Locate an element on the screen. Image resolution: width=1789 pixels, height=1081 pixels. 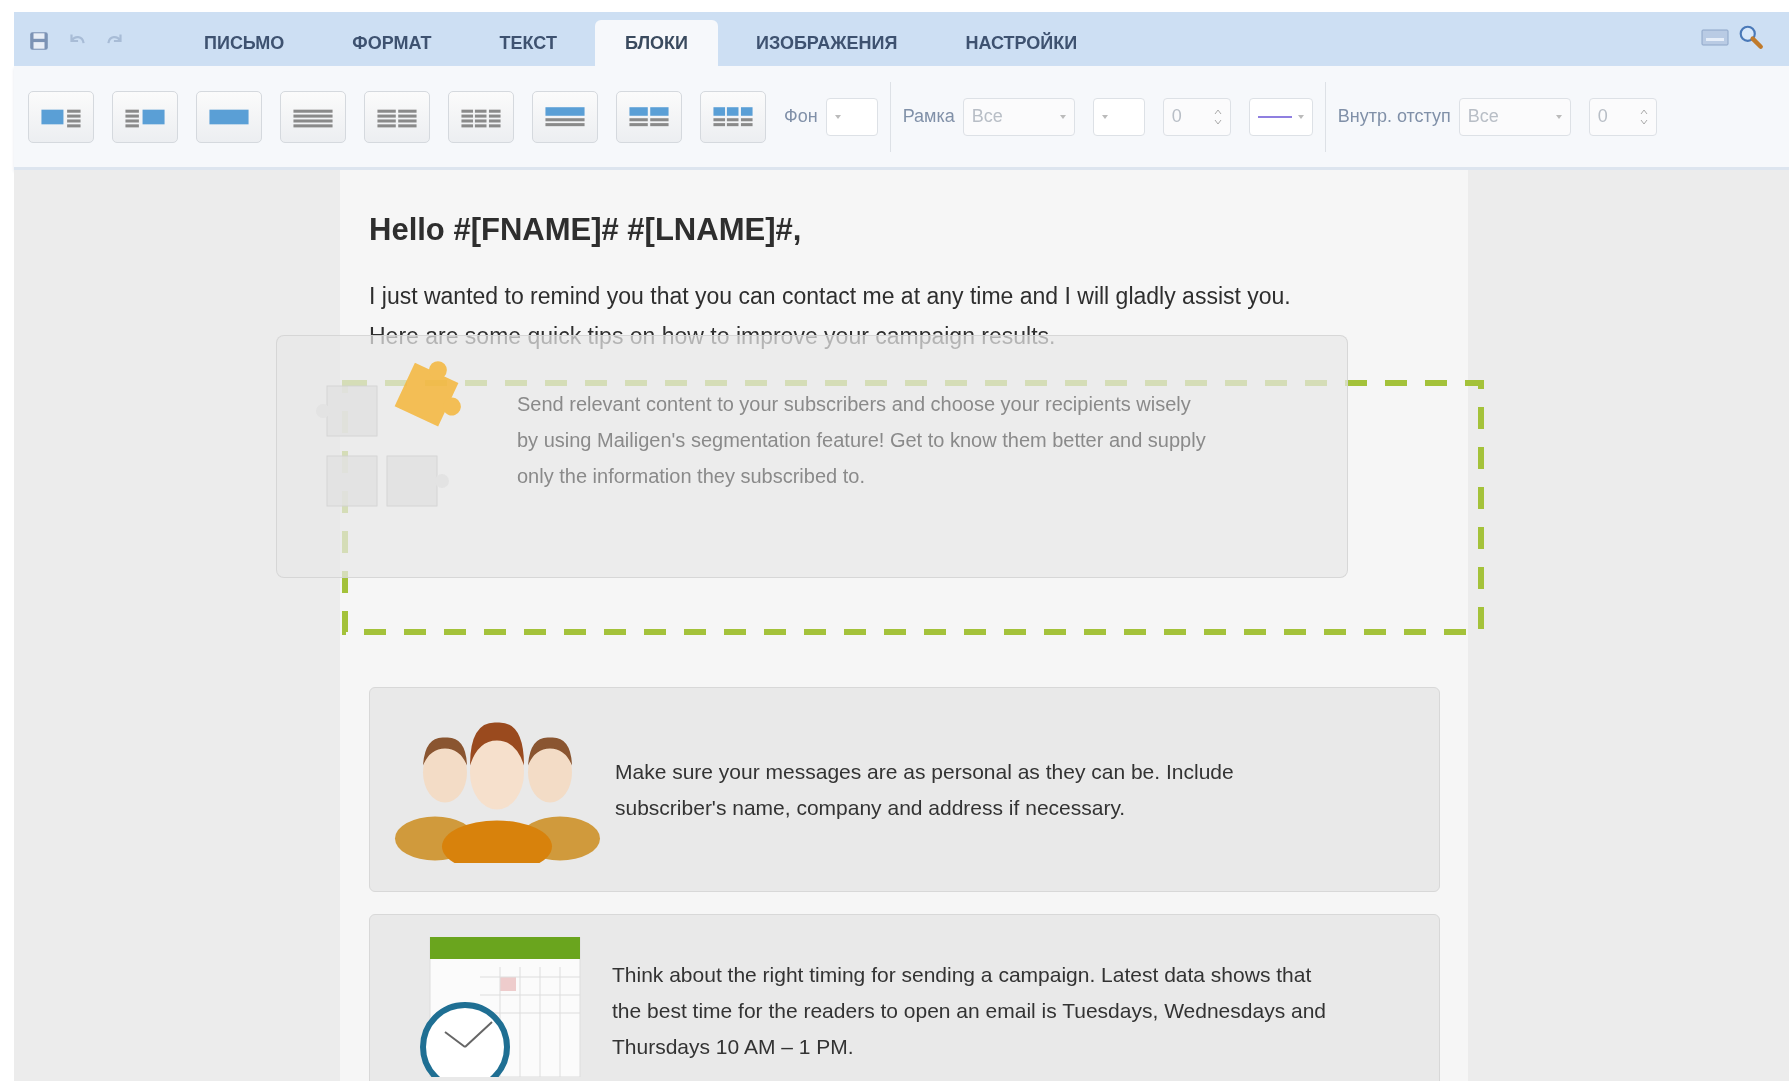
image-over-text-3-layout-icon is located at coordinates (733, 116).